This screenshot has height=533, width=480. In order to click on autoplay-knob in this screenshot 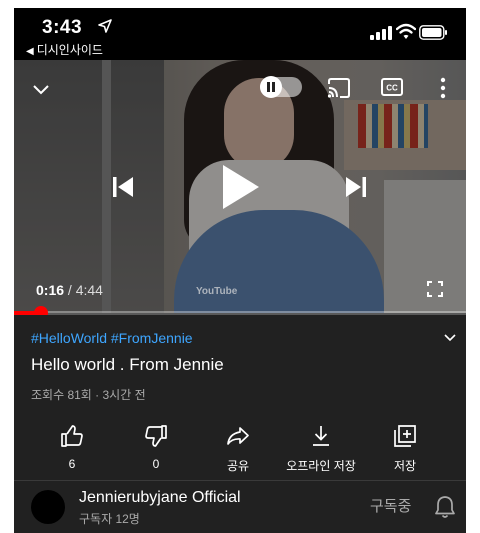, I will do `click(271, 87)`.